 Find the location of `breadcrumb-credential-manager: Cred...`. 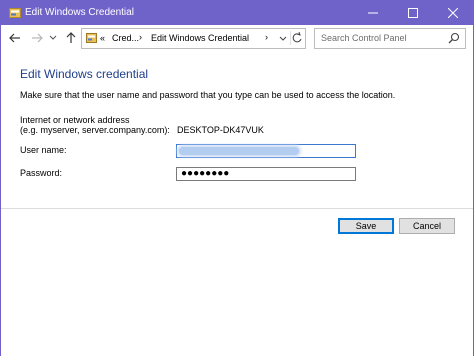

breadcrumb-credential-manager: Cred... is located at coordinates (125, 38).